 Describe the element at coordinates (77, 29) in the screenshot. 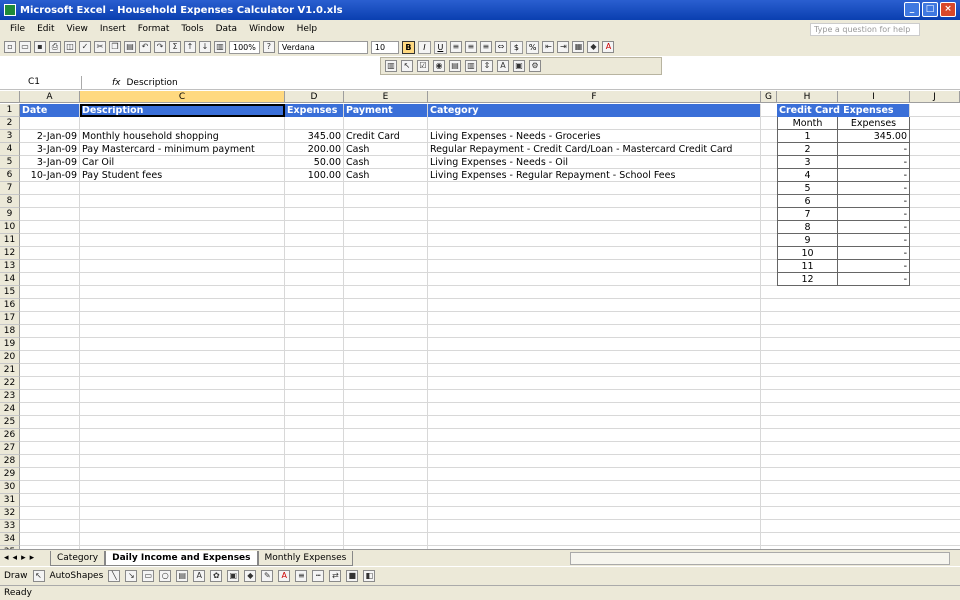

I see `menu-view: View` at that location.